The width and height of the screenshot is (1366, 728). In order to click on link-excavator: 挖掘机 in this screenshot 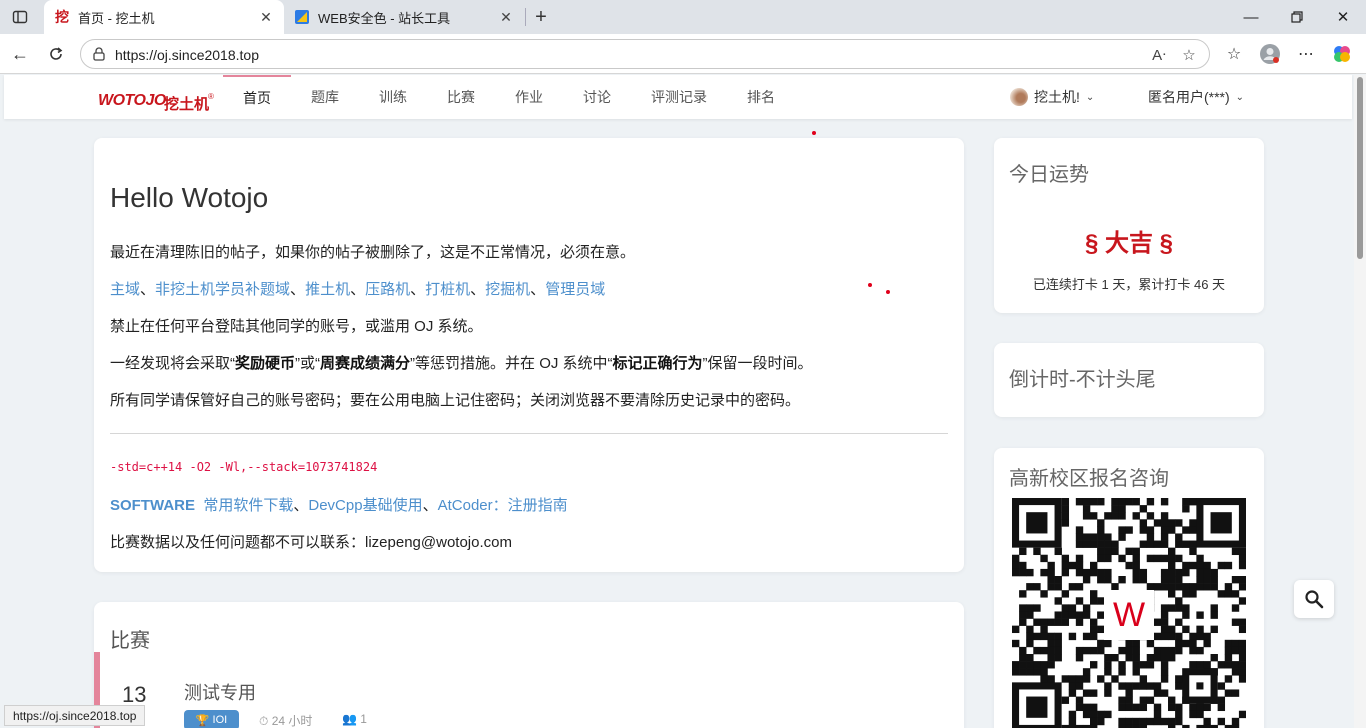, I will do `click(507, 289)`.